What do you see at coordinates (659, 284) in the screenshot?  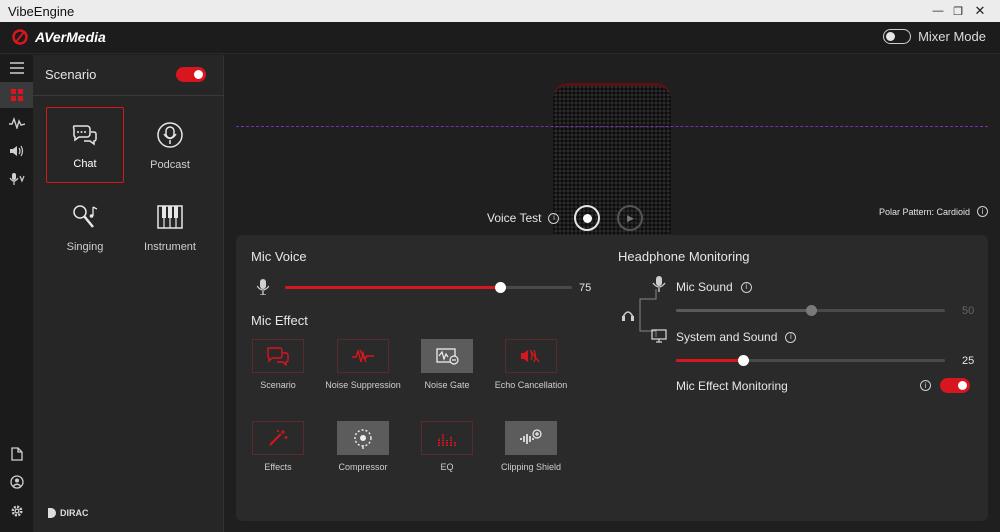 I see `mic-sound-icon` at bounding box center [659, 284].